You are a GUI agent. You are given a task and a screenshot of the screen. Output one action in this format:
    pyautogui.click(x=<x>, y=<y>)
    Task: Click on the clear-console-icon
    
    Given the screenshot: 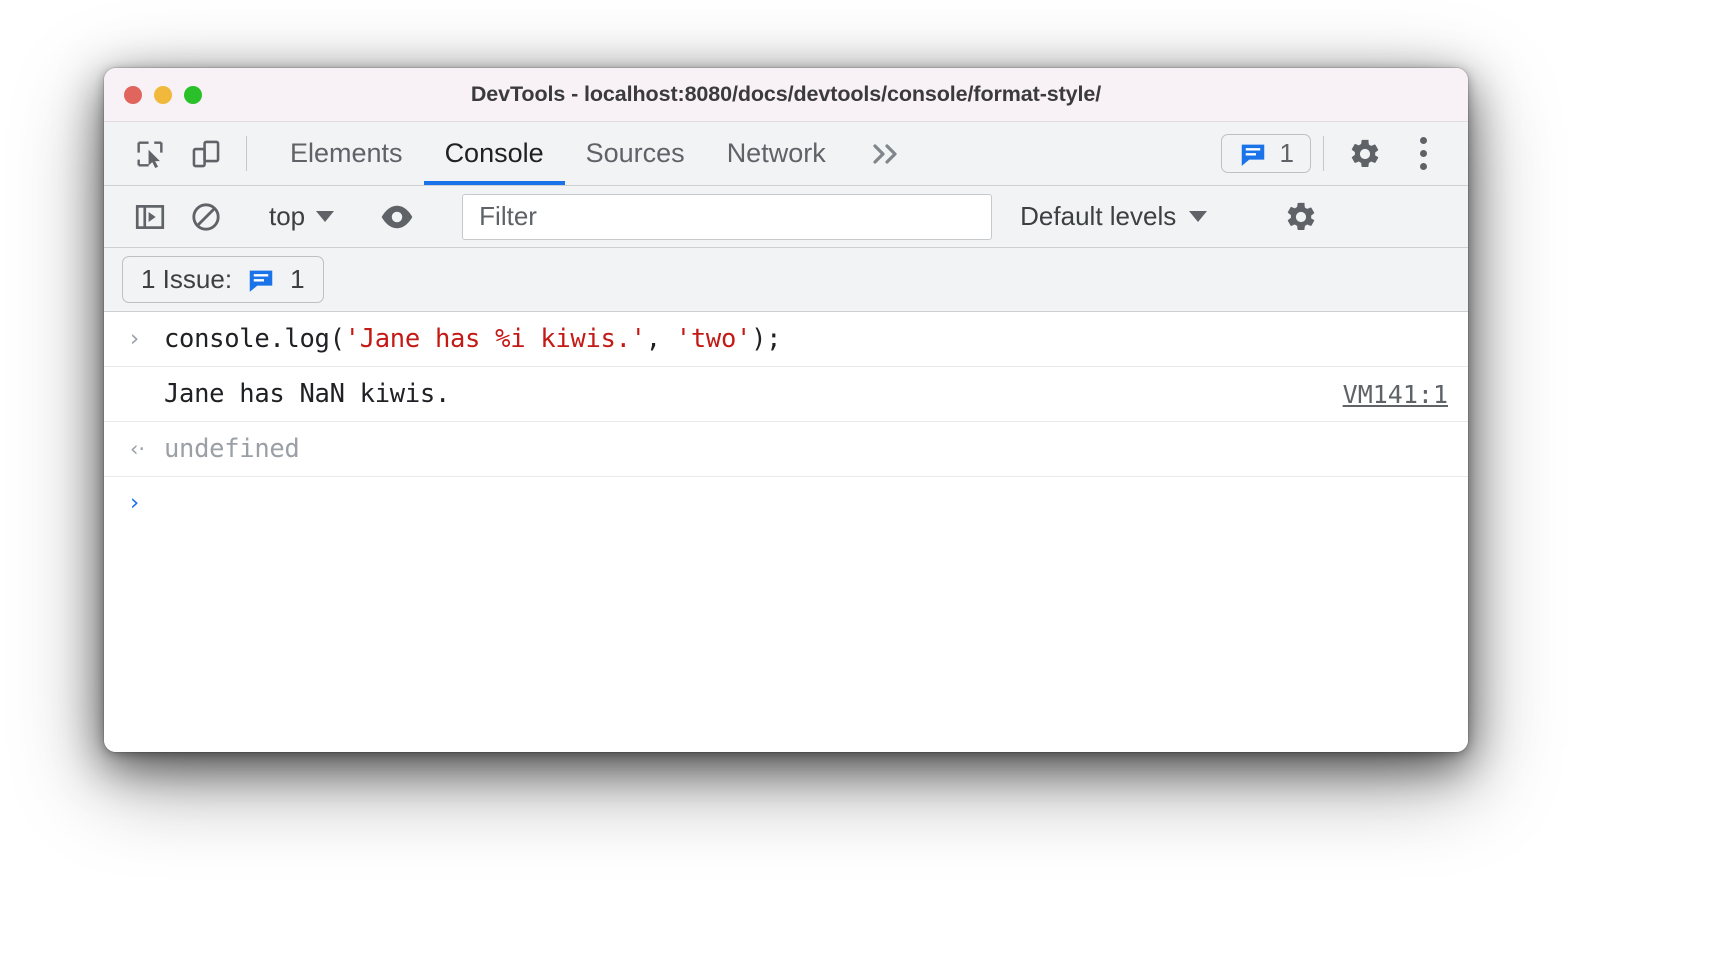 What is the action you would take?
    pyautogui.click(x=206, y=217)
    